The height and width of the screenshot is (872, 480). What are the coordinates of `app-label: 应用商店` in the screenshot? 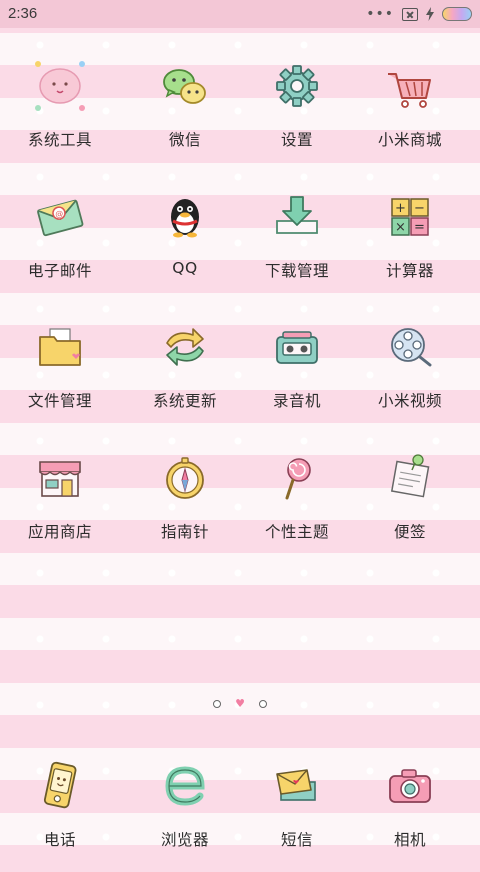 It's located at (59, 531).